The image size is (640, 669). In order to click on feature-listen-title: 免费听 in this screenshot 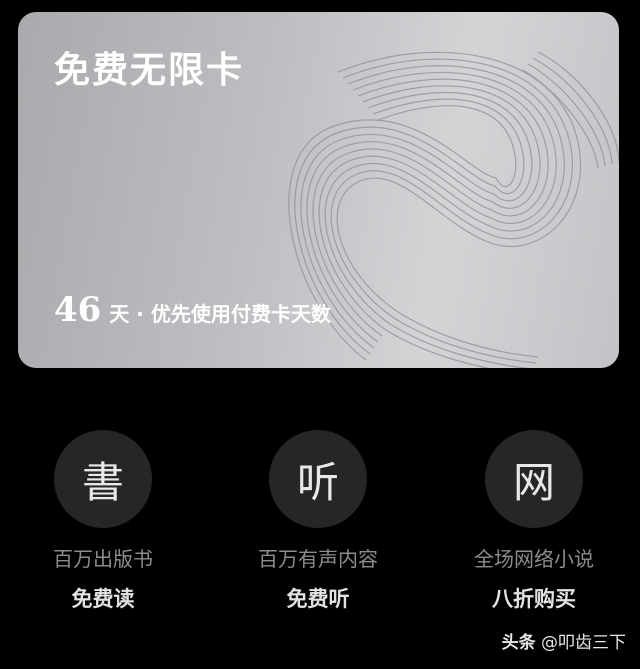, I will do `click(318, 599)`.